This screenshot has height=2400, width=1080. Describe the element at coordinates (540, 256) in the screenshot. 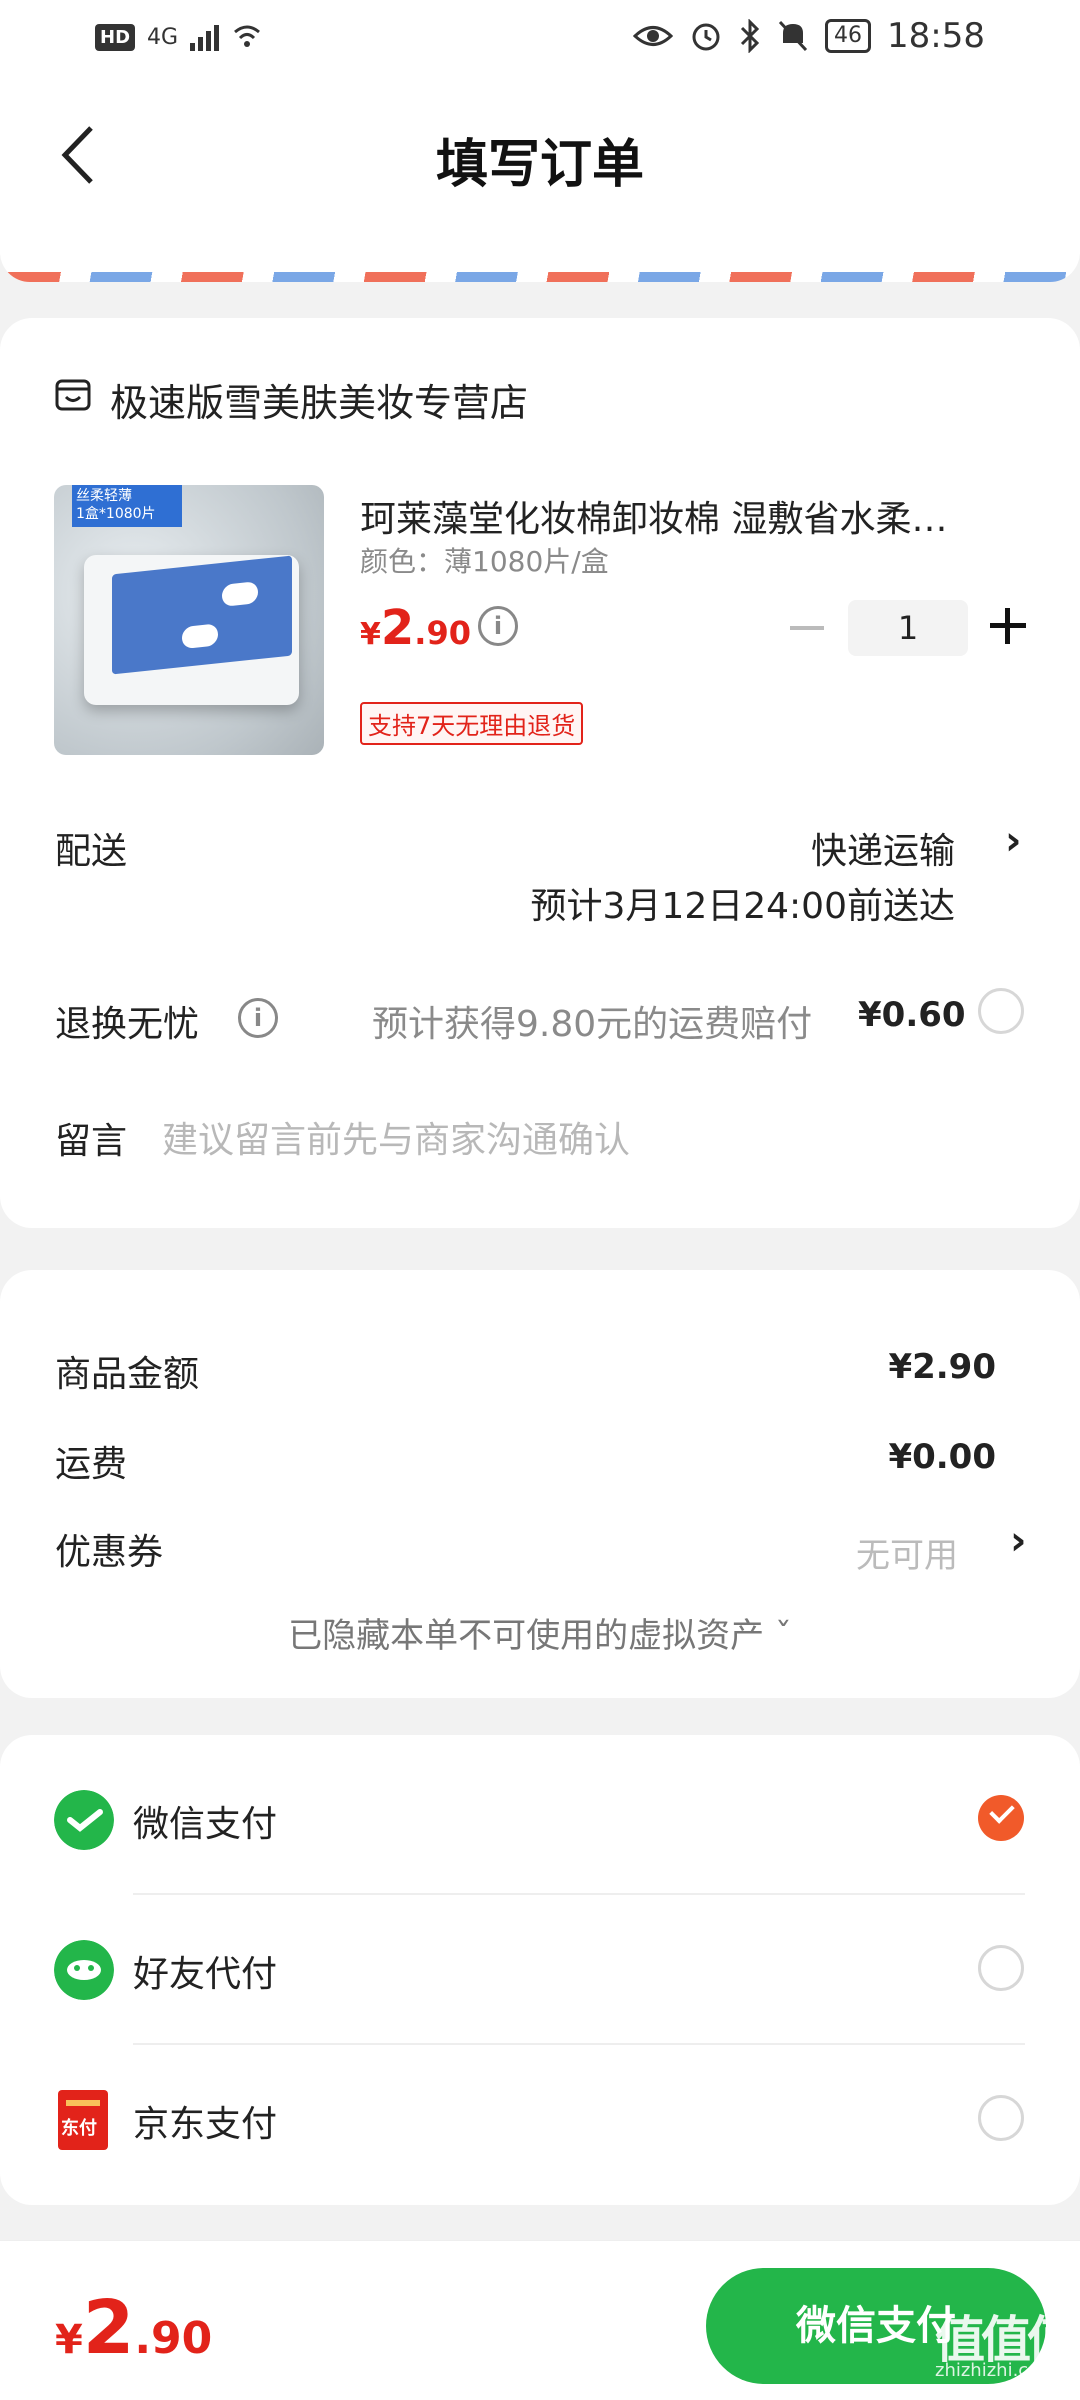

I see `address-stripe-divider` at that location.